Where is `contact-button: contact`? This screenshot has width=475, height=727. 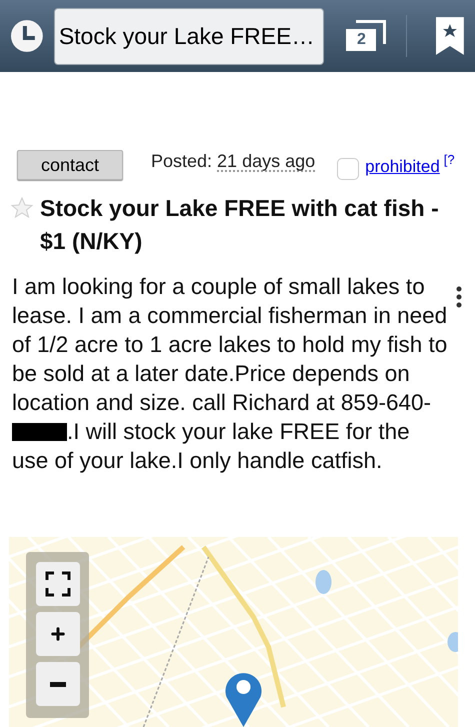
contact-button: contact is located at coordinates (70, 165).